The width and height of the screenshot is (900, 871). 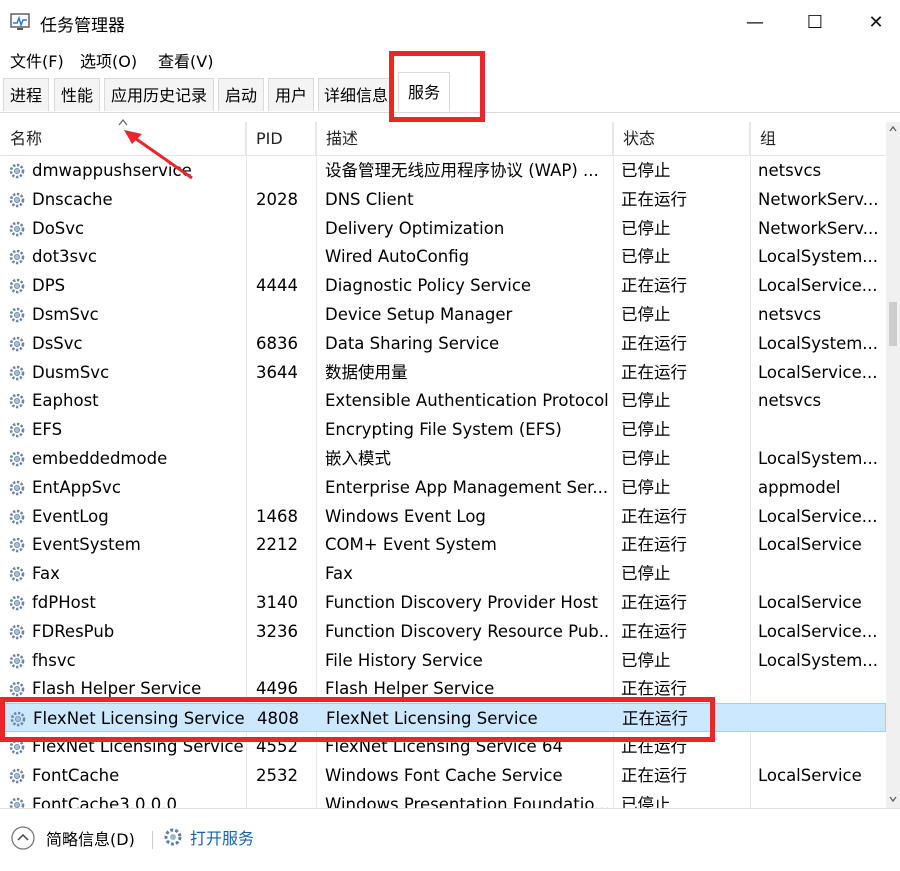 I want to click on column-status: 状态, so click(x=681, y=138).